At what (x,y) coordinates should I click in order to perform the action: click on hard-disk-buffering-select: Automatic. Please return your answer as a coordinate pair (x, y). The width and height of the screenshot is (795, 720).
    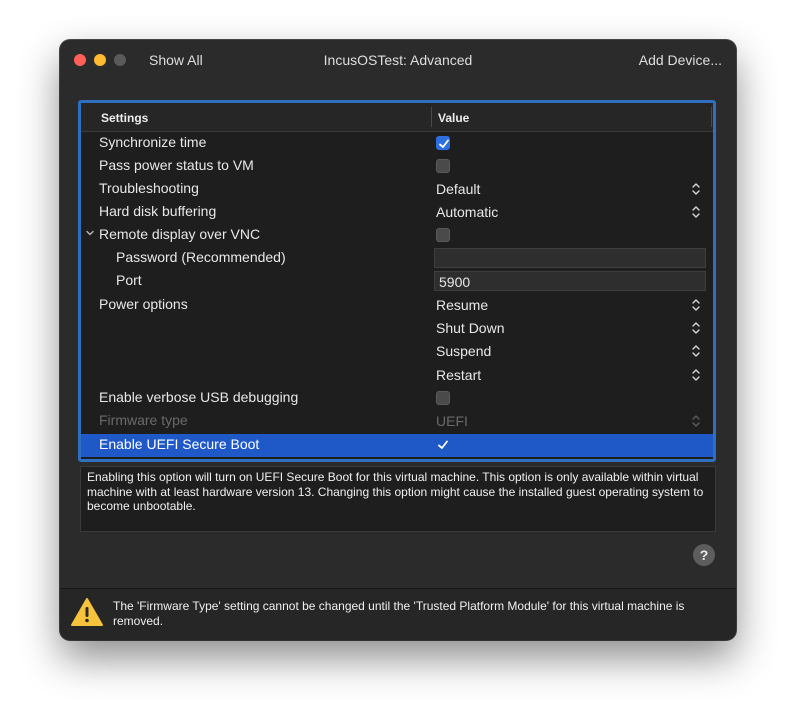
    Looking at the image, I should click on (467, 212).